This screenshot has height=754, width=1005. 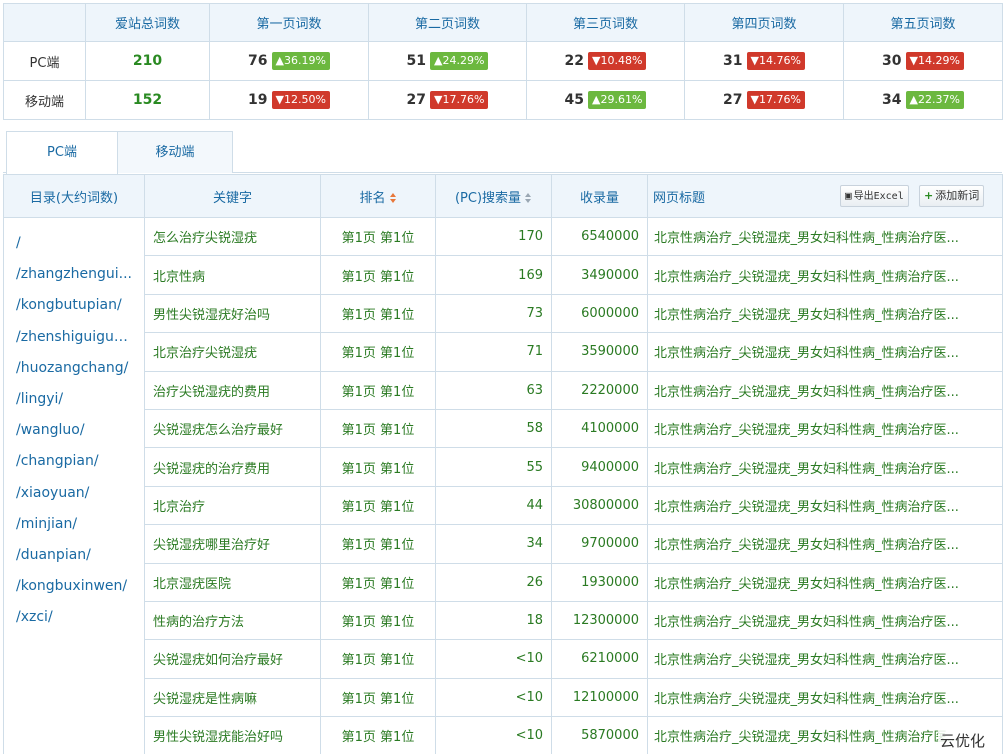 What do you see at coordinates (574, 100) in the screenshot?
I see `page-word-count: 45` at bounding box center [574, 100].